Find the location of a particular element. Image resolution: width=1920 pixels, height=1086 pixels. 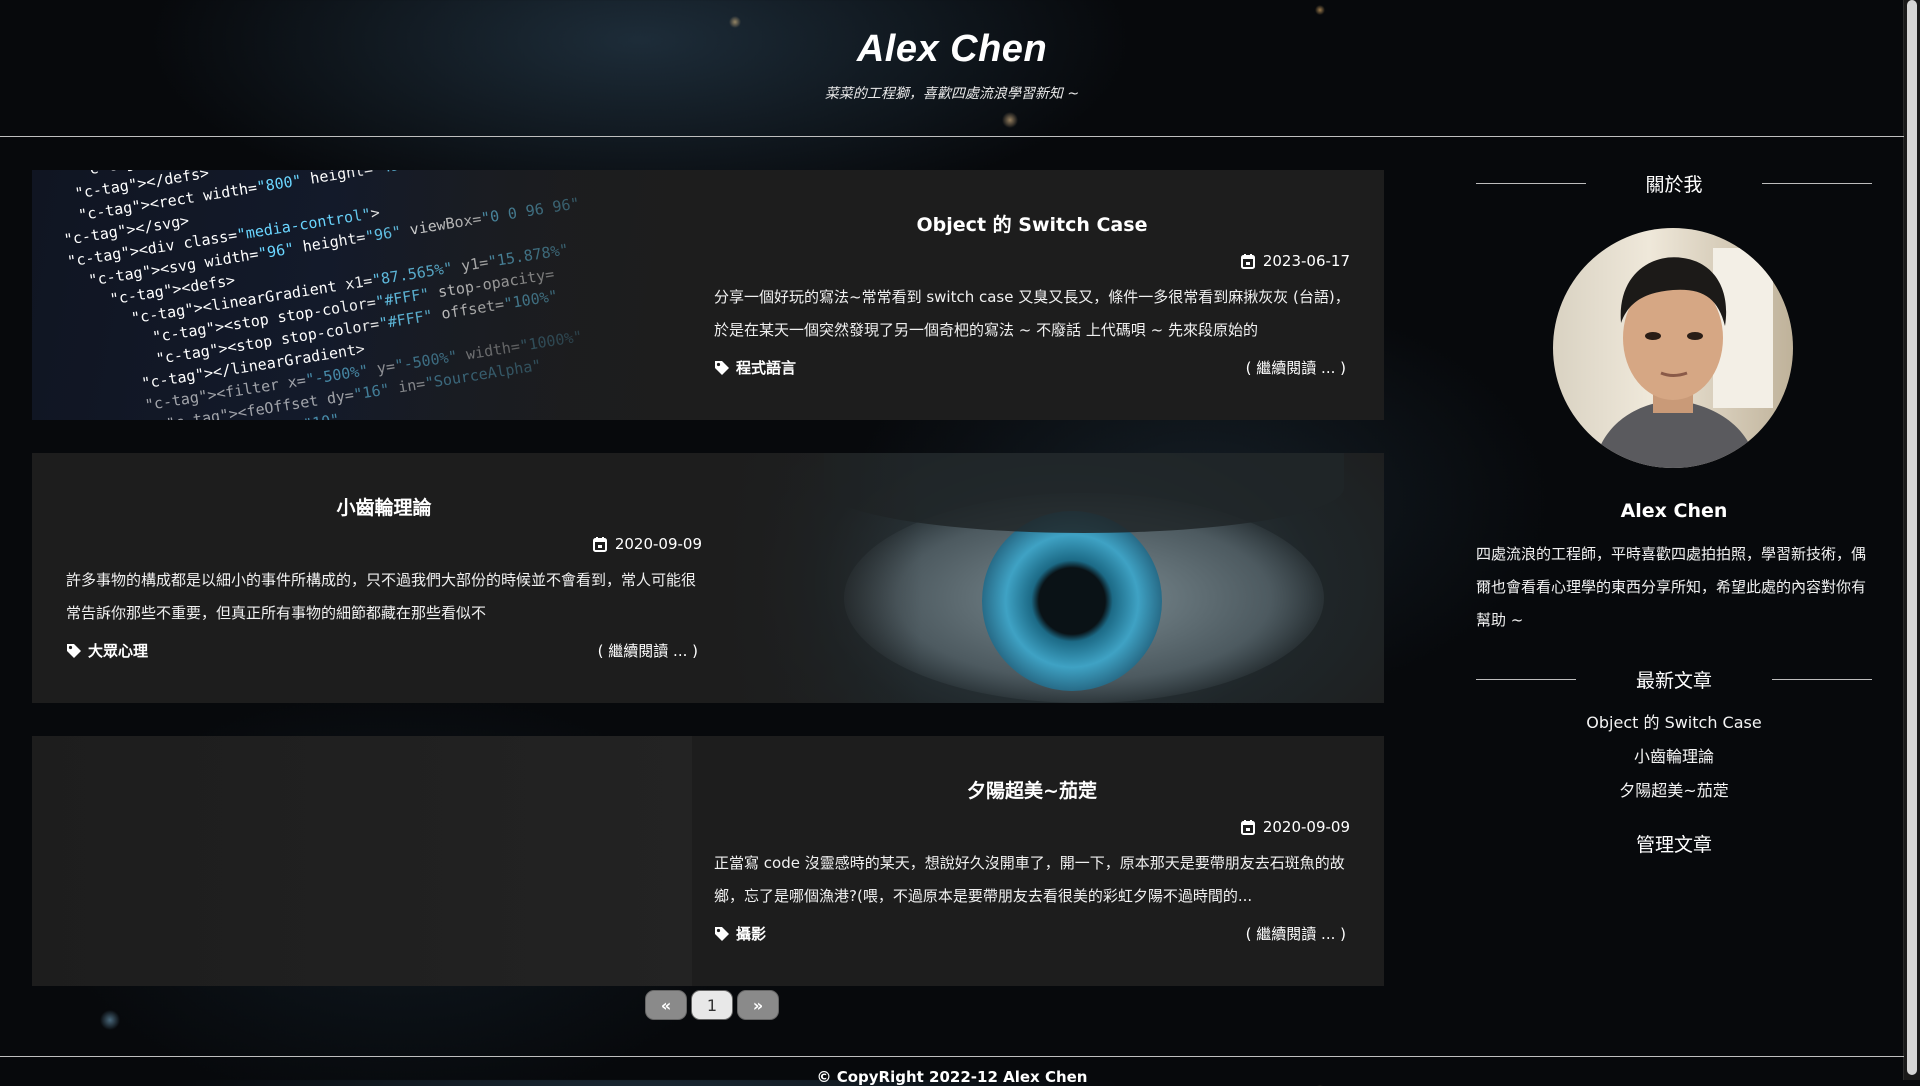

double-chevron-left-icon: « is located at coordinates (666, 1005).